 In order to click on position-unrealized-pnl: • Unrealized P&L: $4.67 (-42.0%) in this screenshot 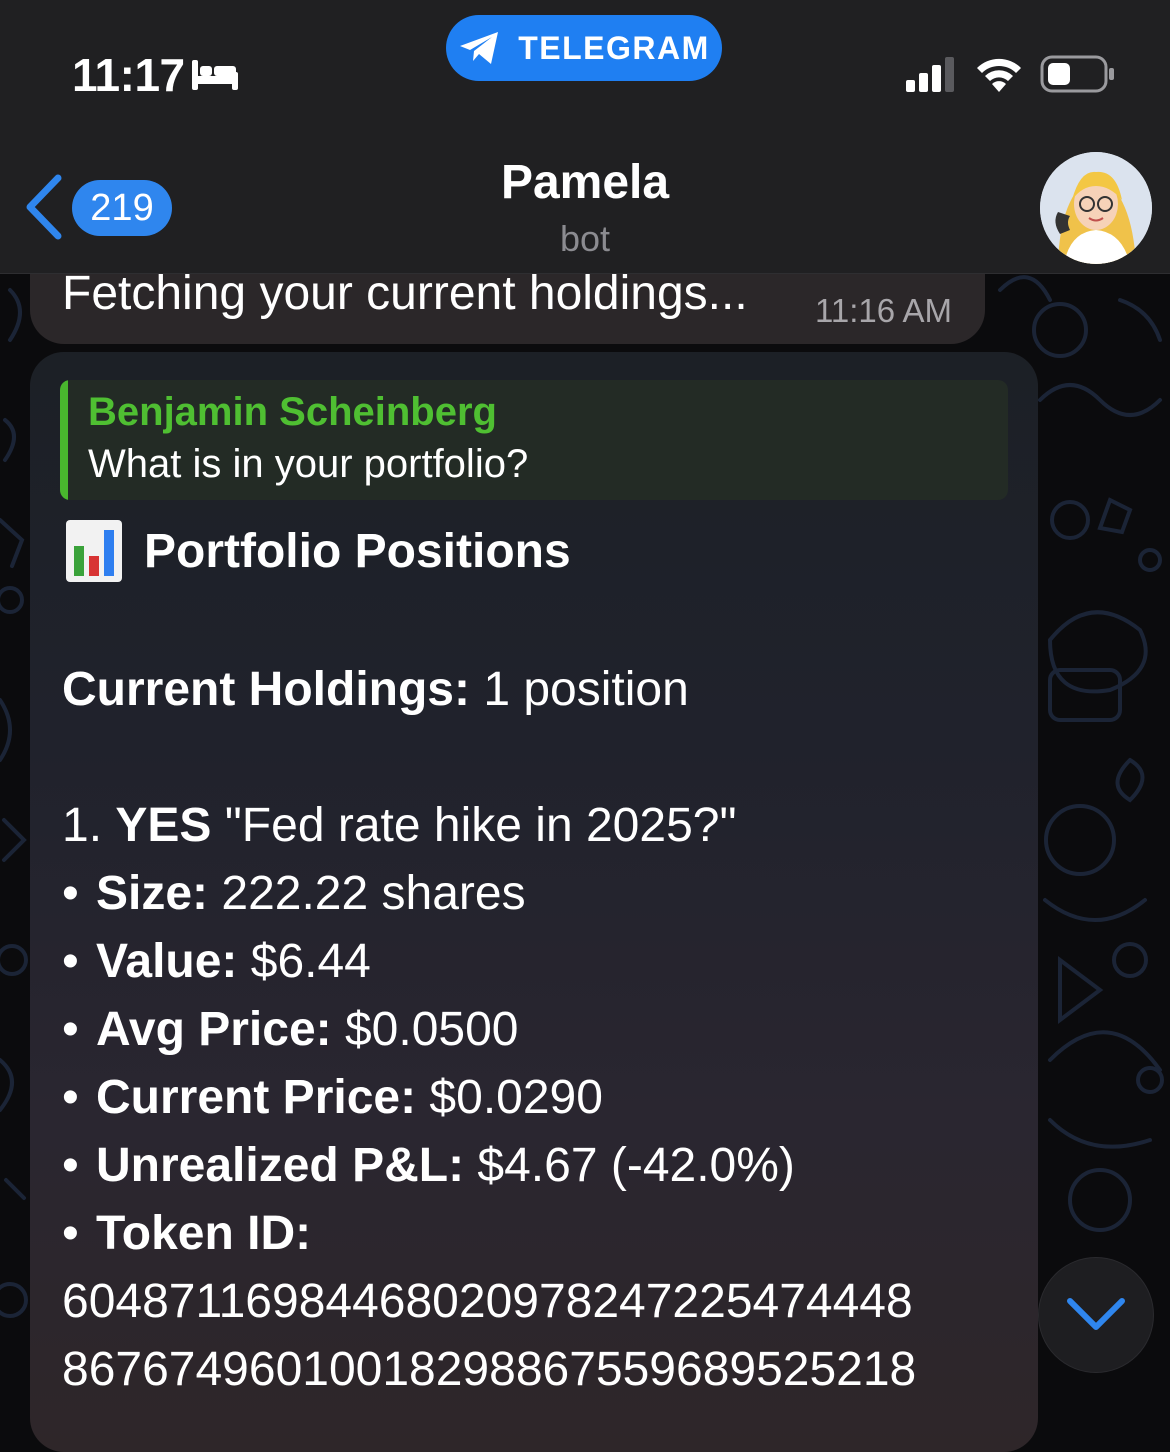, I will do `click(428, 1165)`.